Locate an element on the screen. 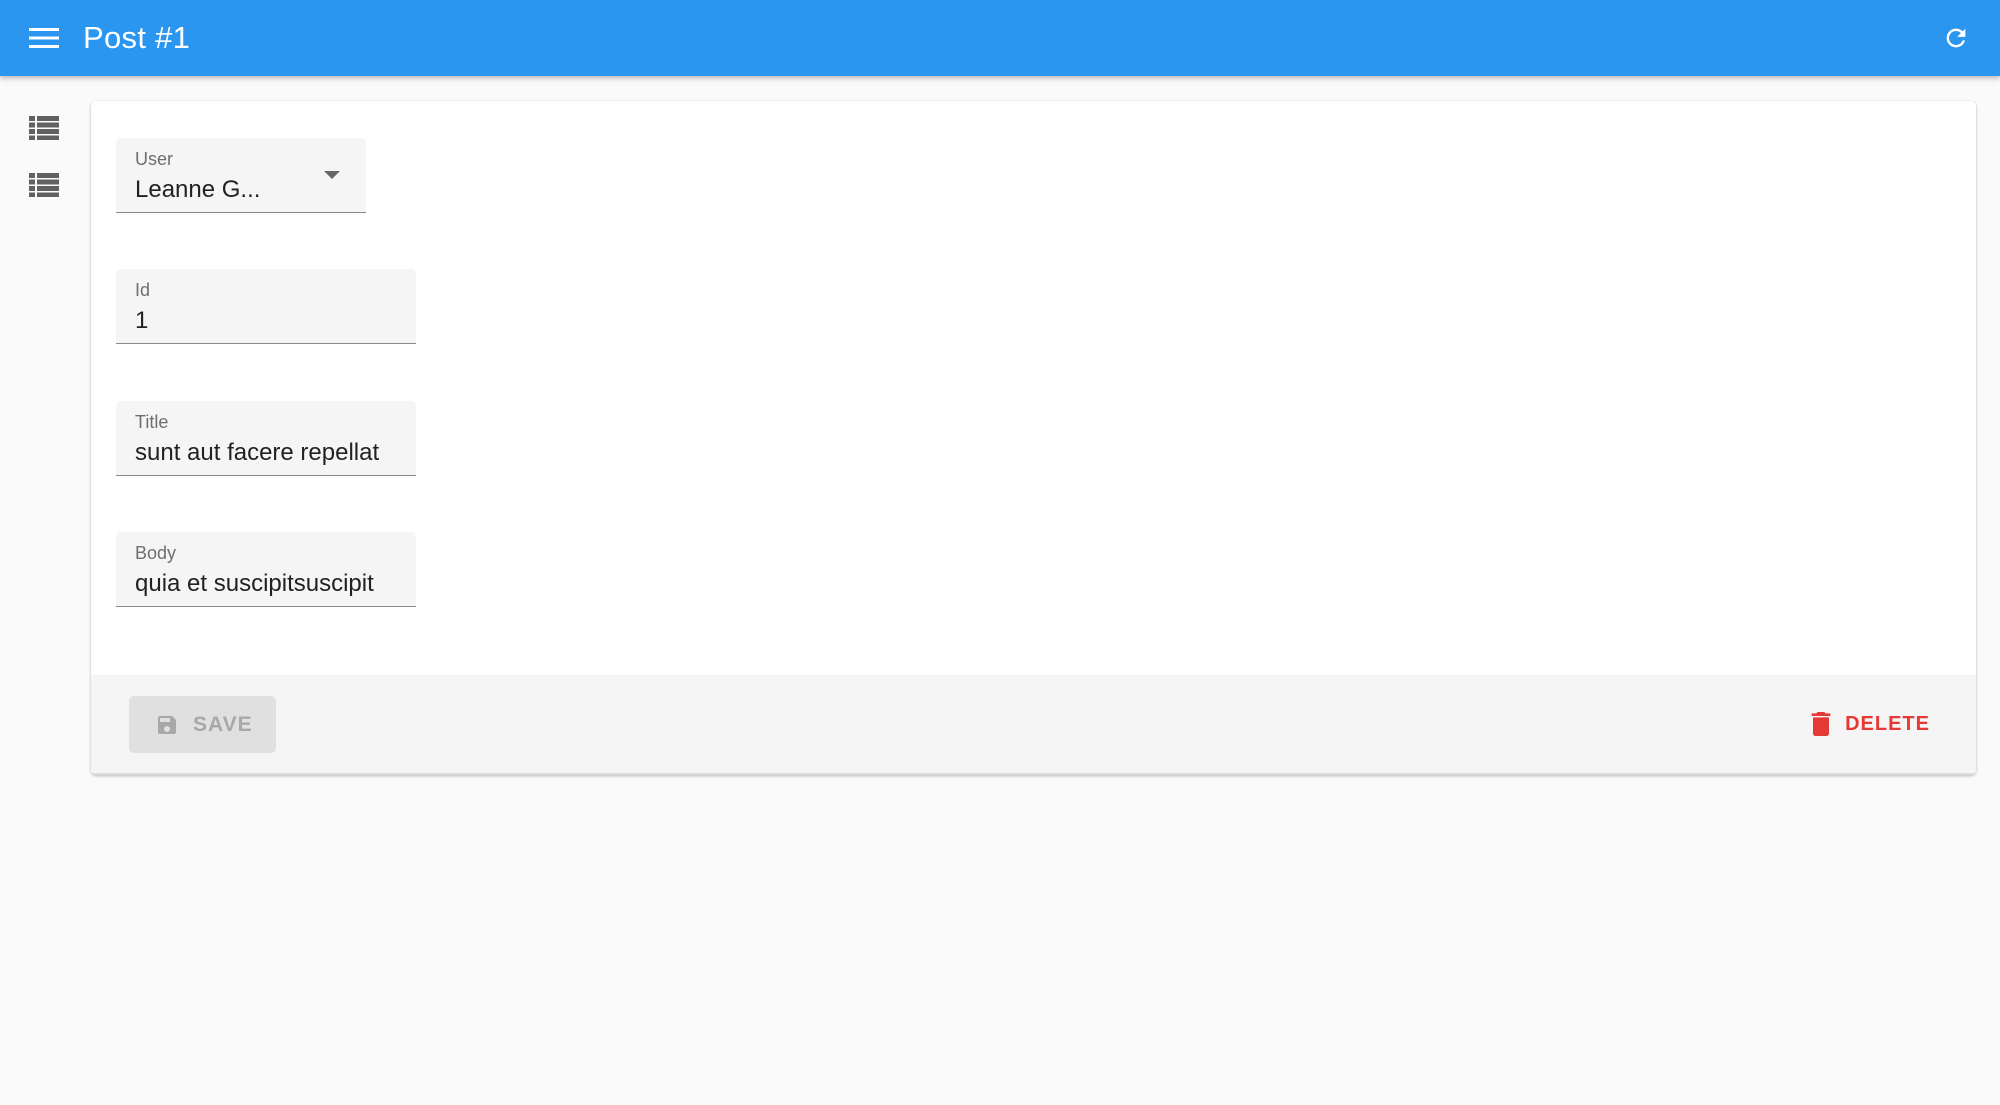  delete-button: DELETE is located at coordinates (1870, 724).